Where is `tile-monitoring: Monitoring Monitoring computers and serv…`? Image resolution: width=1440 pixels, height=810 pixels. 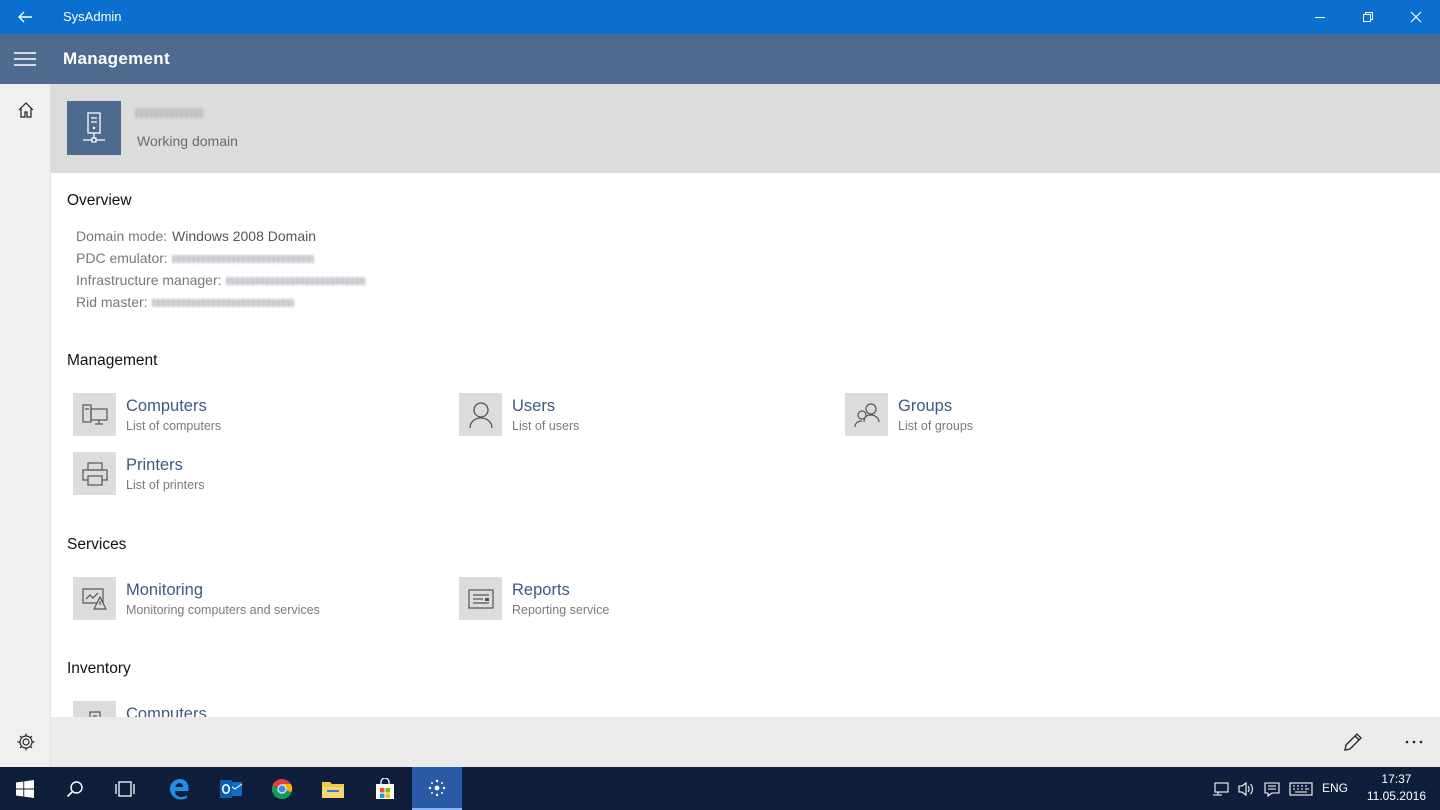
tile-monitoring: Monitoring Monitoring computers and serv… is located at coordinates (253, 600).